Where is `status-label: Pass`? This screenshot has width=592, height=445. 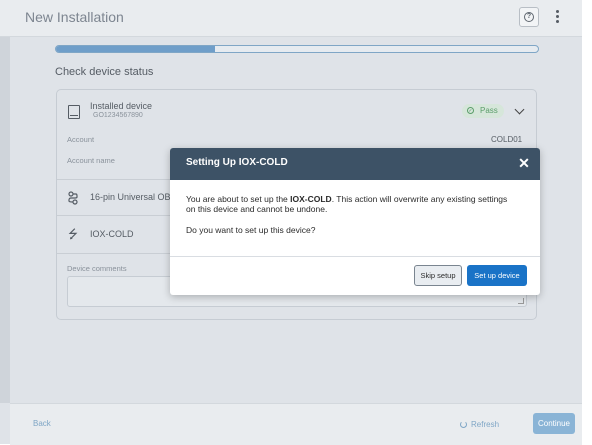 status-label: Pass is located at coordinates (489, 110).